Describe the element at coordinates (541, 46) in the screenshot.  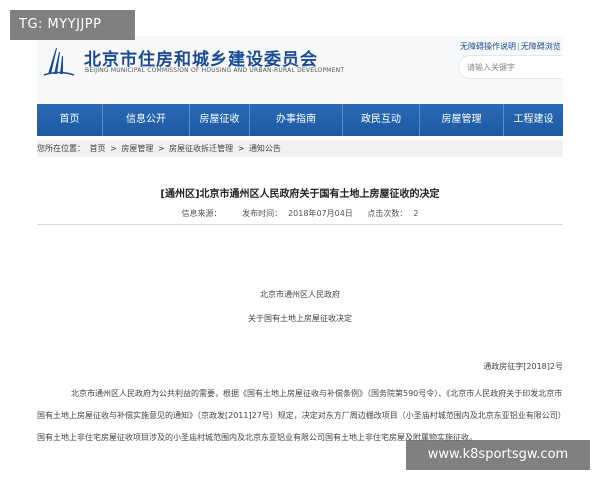
I see `accessibility-browse-link: 无障碍浏览` at that location.